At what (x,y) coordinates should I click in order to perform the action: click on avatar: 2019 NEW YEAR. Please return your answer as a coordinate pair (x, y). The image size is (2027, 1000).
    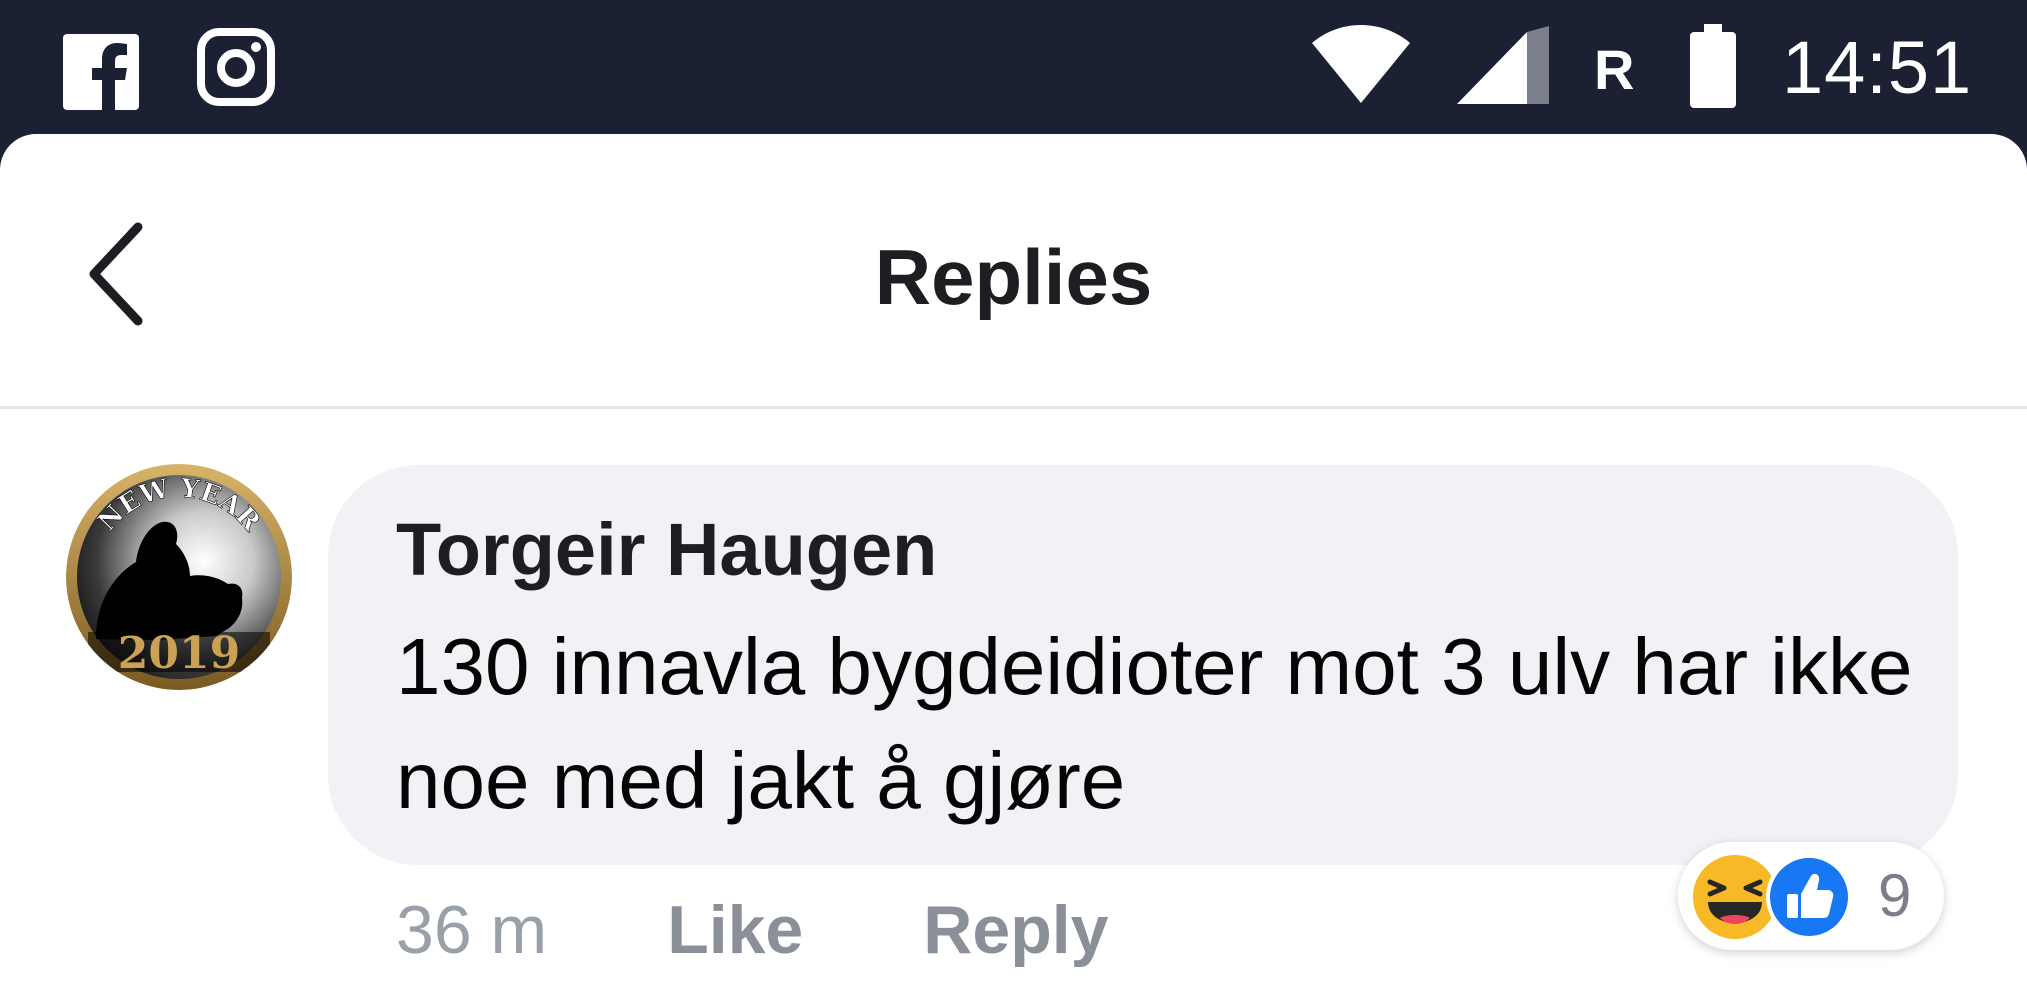
    Looking at the image, I should click on (179, 577).